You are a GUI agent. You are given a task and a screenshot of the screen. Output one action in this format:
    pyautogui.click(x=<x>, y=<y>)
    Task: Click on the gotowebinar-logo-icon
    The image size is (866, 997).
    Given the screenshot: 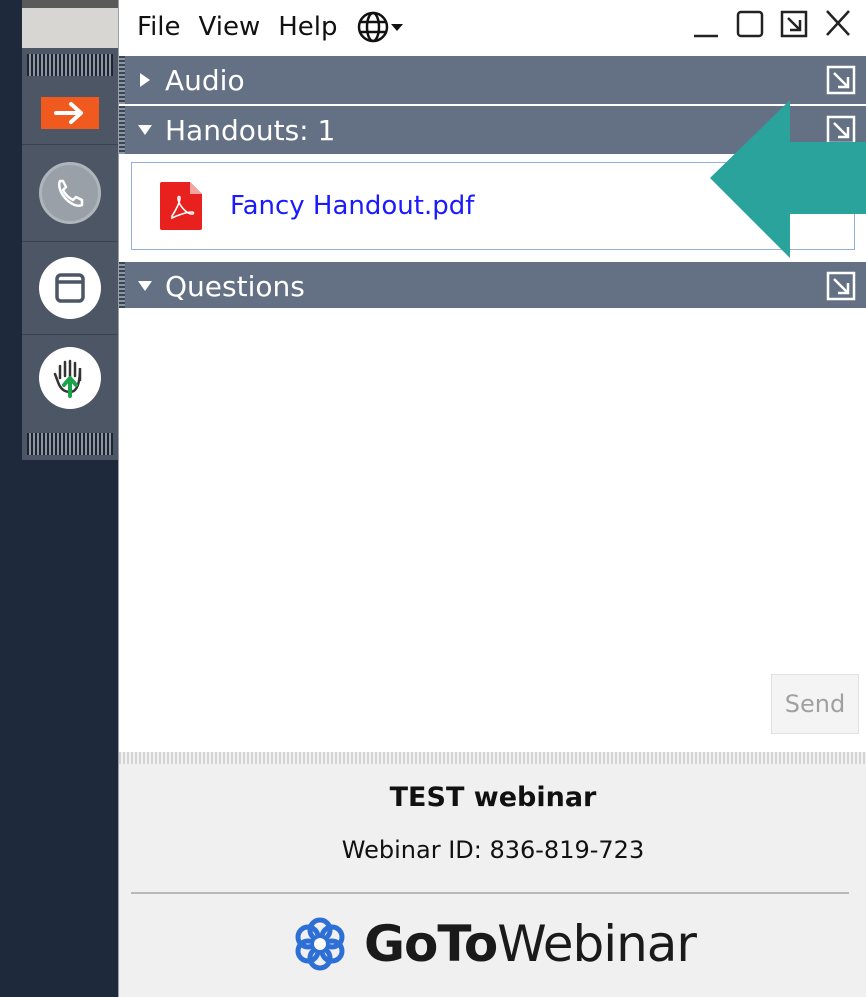 What is the action you would take?
    pyautogui.click(x=320, y=944)
    